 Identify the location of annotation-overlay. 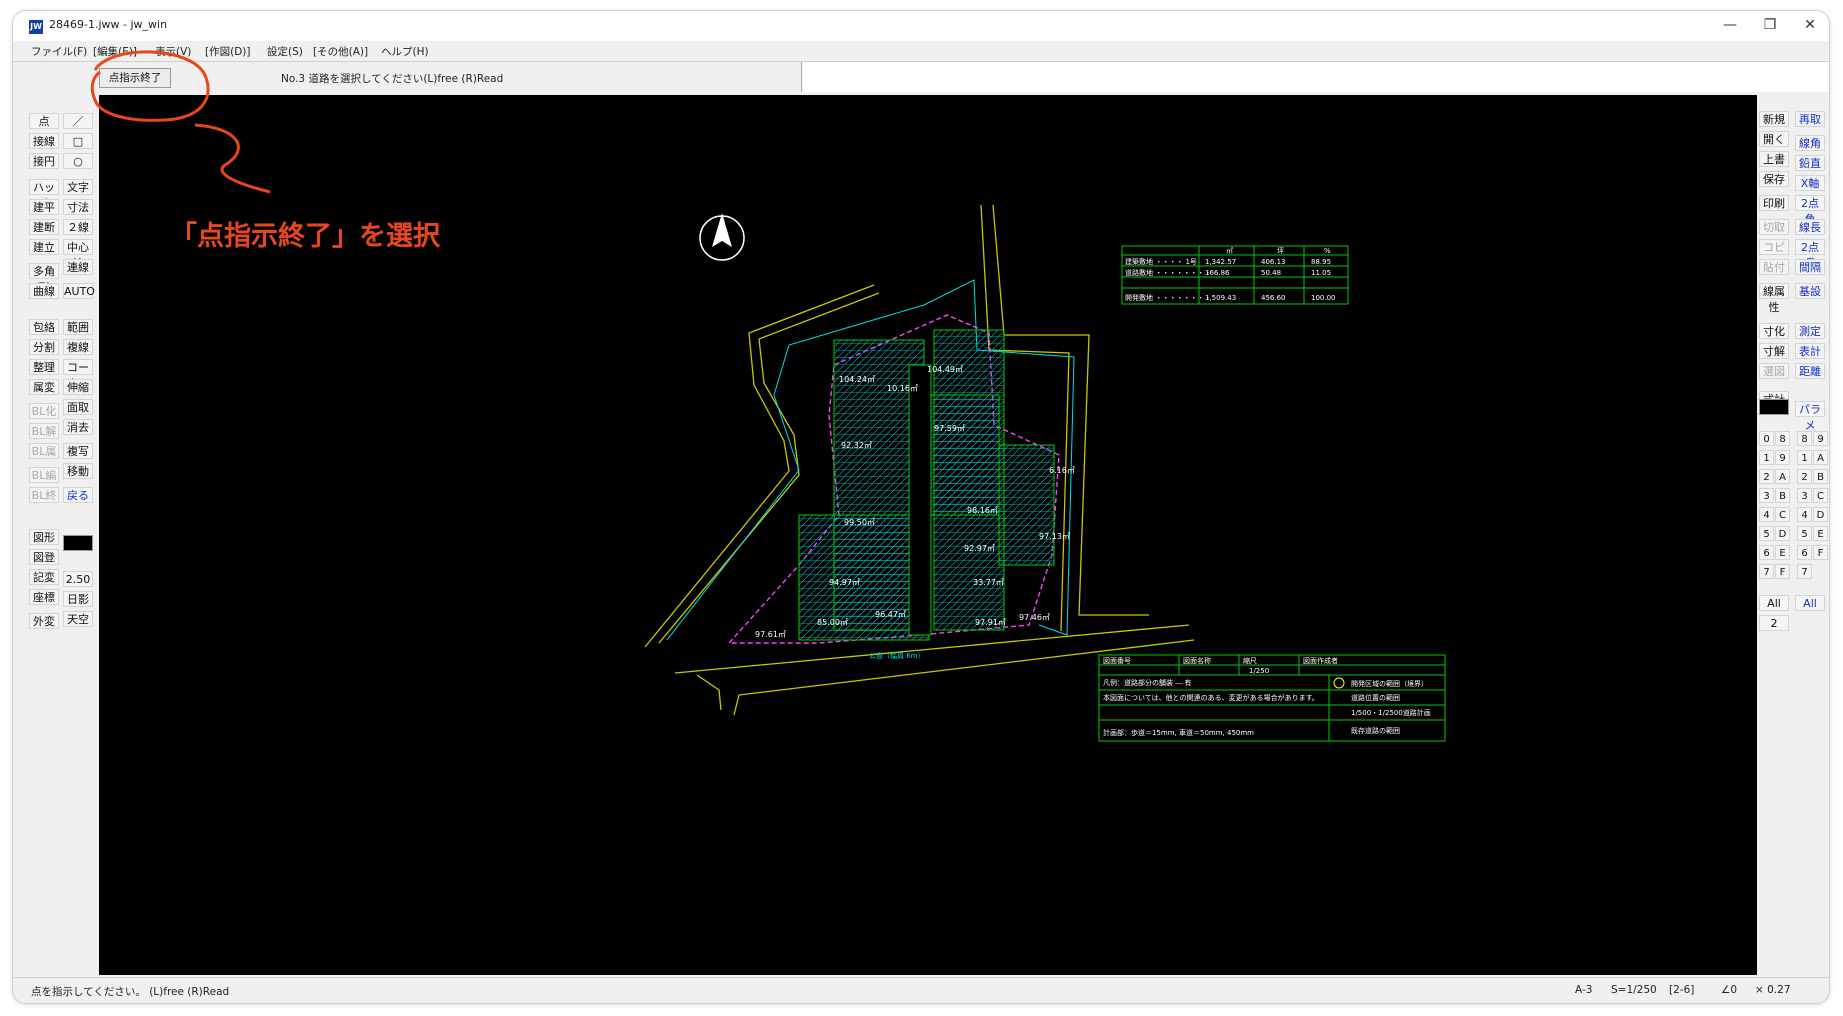
(180, 122).